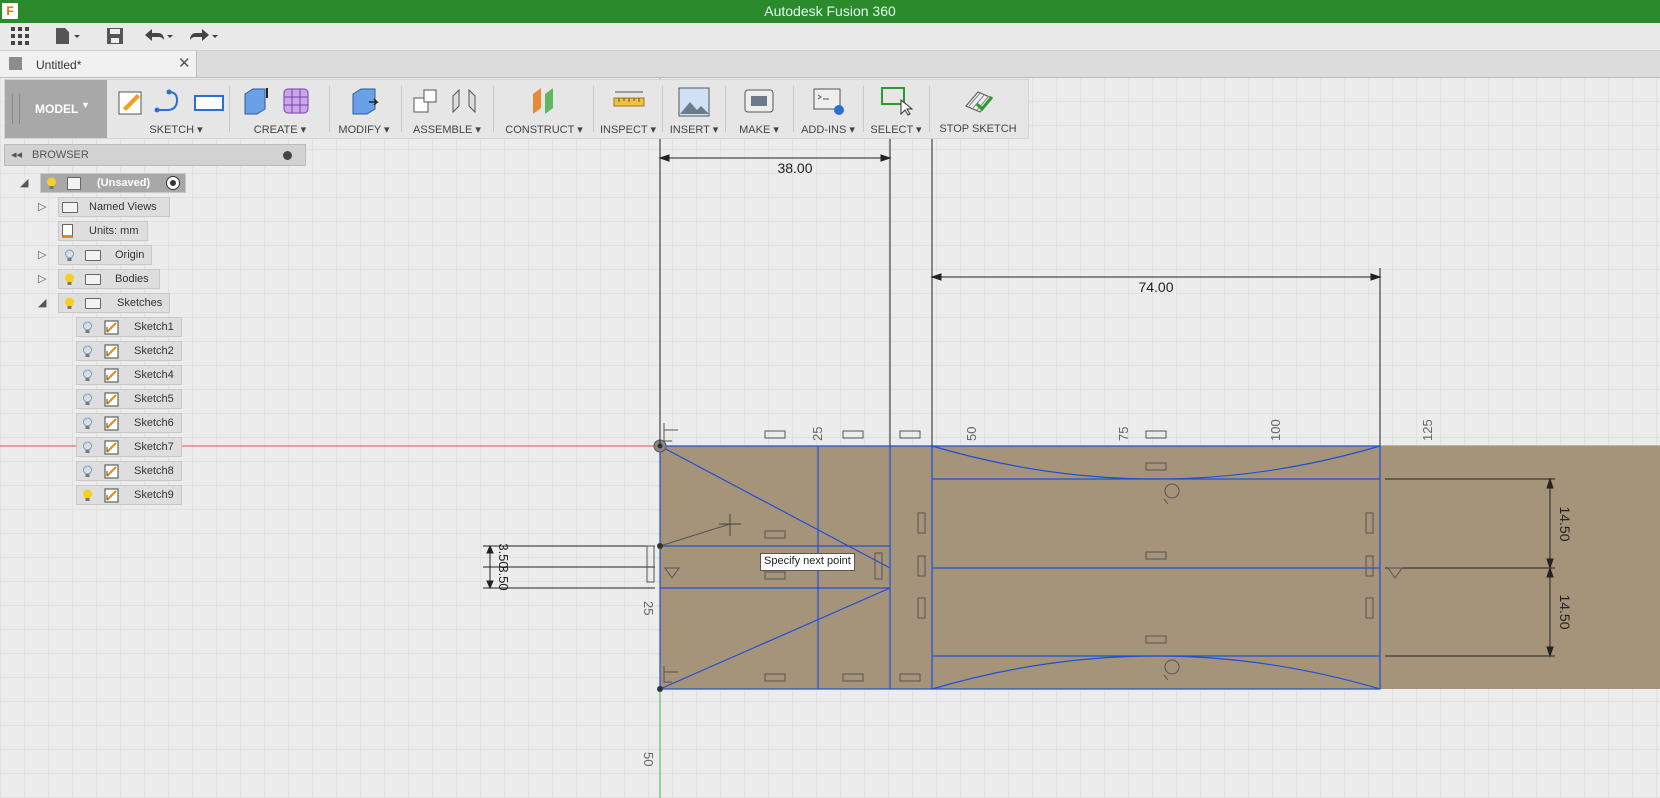 Image resolution: width=1660 pixels, height=798 pixels. Describe the element at coordinates (229, 109) in the screenshot. I see `toolbar-separator` at that location.